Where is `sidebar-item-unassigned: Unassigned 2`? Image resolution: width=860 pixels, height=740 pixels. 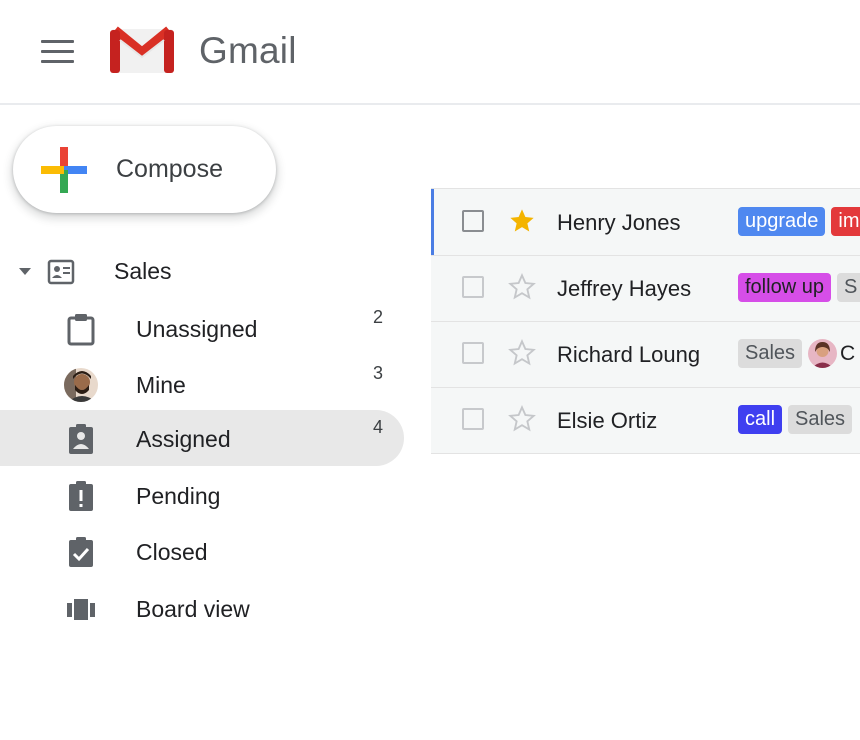
sidebar-item-unassigned: Unassigned 2 is located at coordinates (202, 328).